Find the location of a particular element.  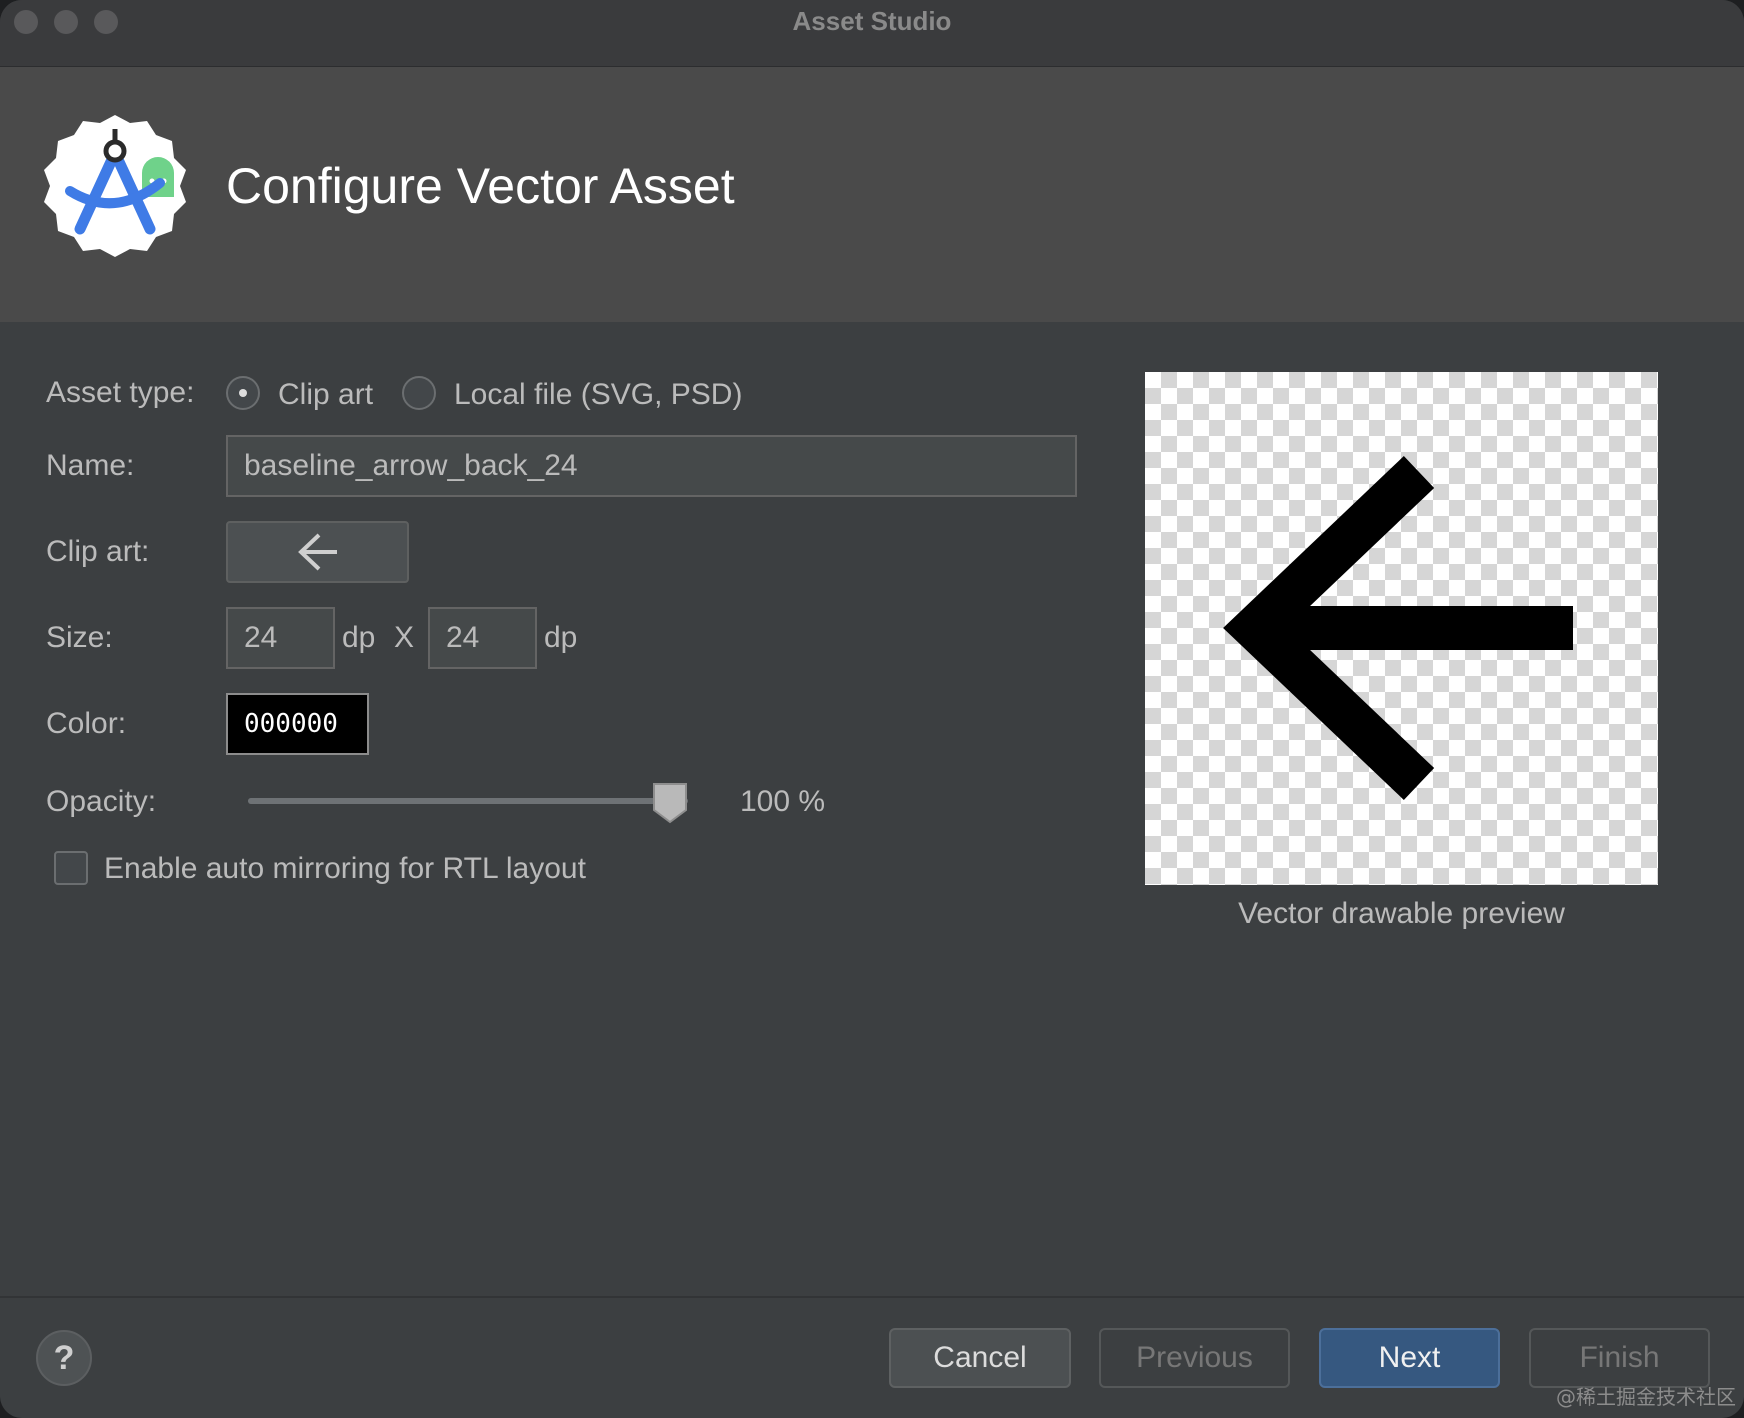

watermark: @稀土掘金技术社区 is located at coordinates (1646, 1397).